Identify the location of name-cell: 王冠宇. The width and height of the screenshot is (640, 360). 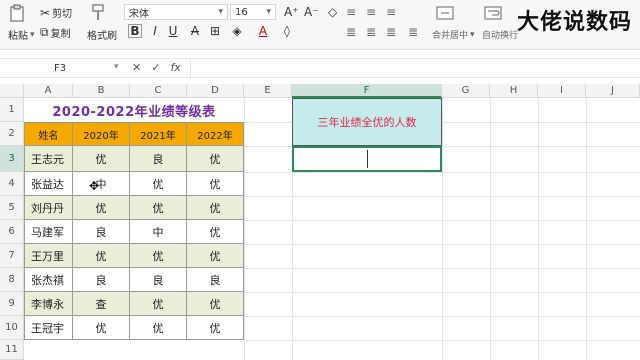
(48, 328).